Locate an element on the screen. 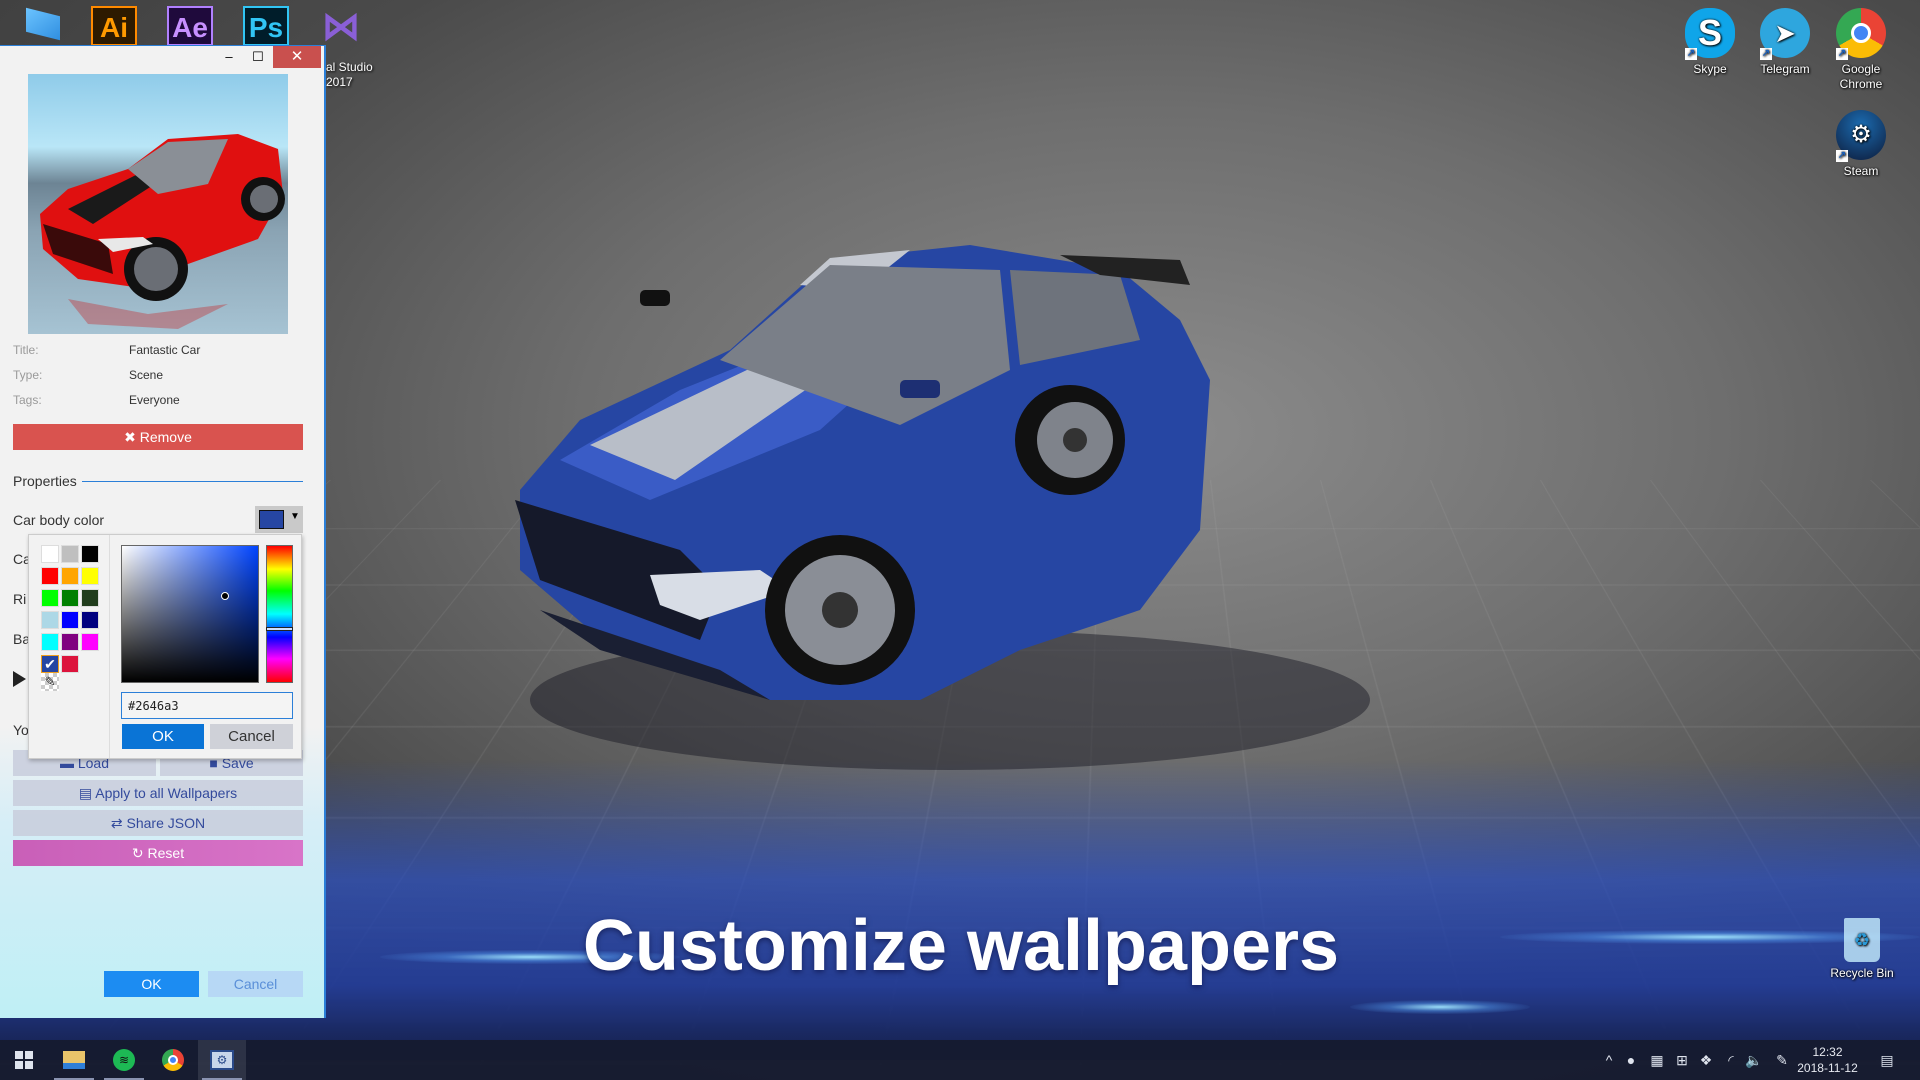 The image size is (1920, 1080). play-icon is located at coordinates (19, 679).